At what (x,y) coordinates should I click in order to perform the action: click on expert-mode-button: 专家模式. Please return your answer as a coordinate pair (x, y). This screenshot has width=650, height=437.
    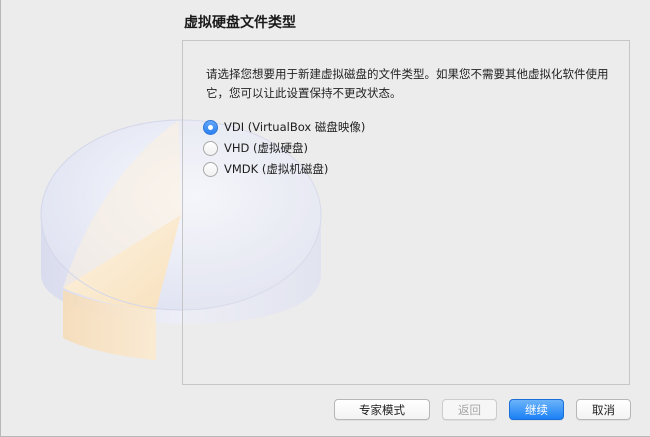
    Looking at the image, I should click on (382, 409).